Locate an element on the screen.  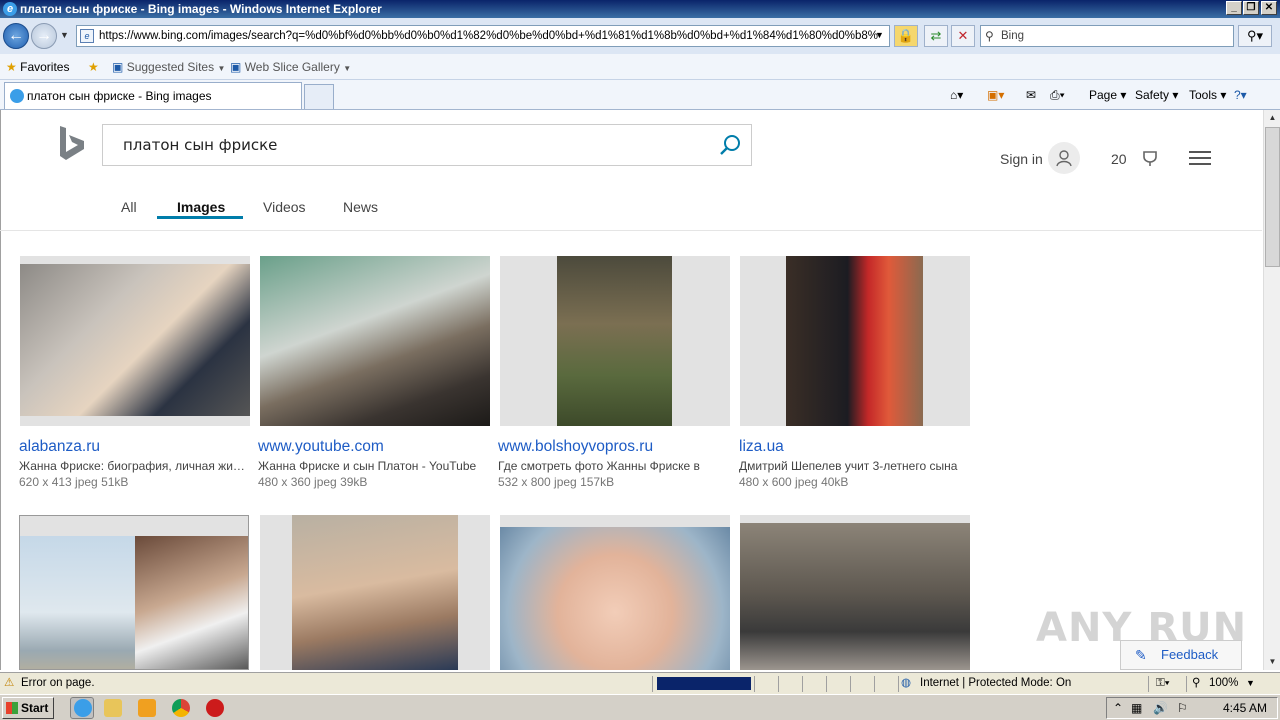
home-icon: ⌂▾ is located at coordinates (957, 95).